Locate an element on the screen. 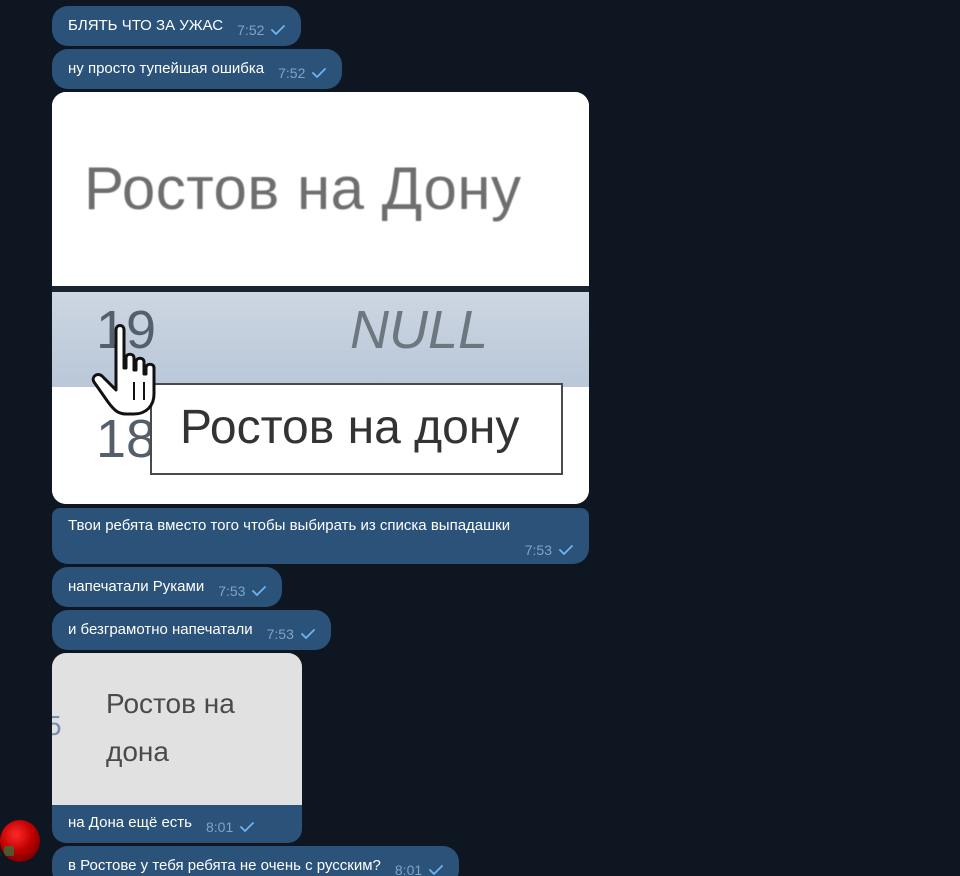  tooltip-box: Ростов на дону is located at coordinates (356, 429).